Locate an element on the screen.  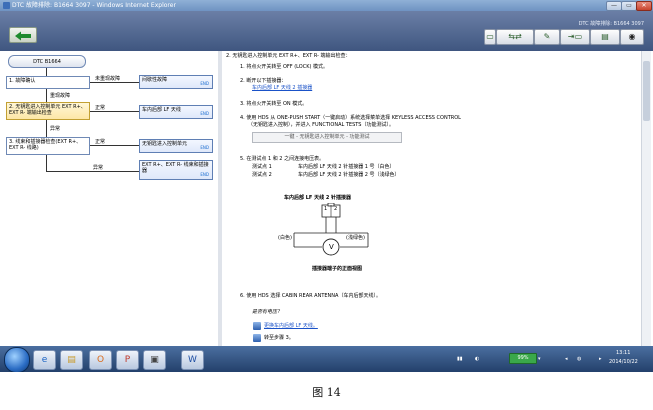
powerpoint-taskbar-icon: P is located at coordinates (127, 360).